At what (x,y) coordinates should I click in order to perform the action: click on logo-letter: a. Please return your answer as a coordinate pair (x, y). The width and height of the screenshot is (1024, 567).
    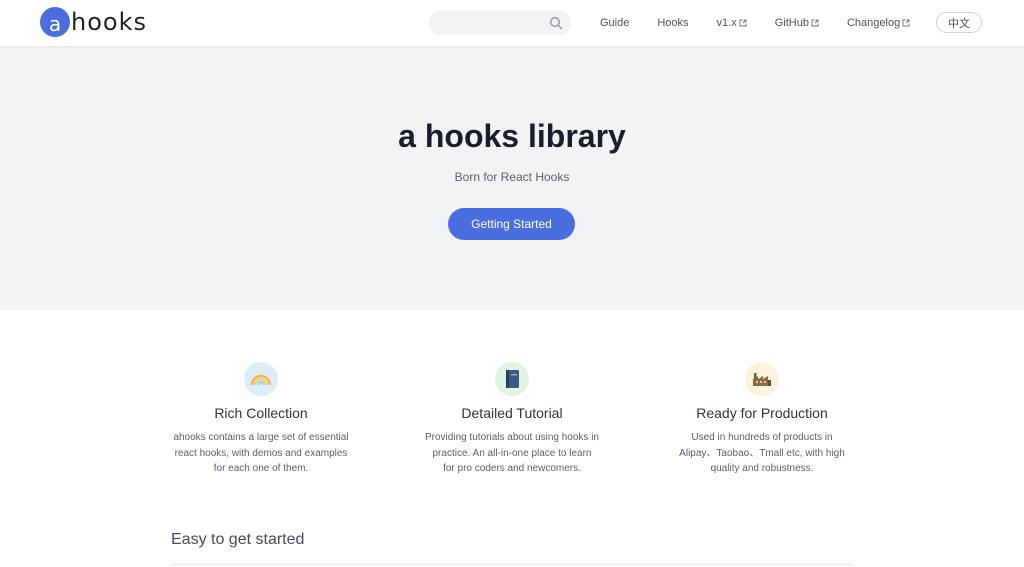
    Looking at the image, I should click on (55, 23).